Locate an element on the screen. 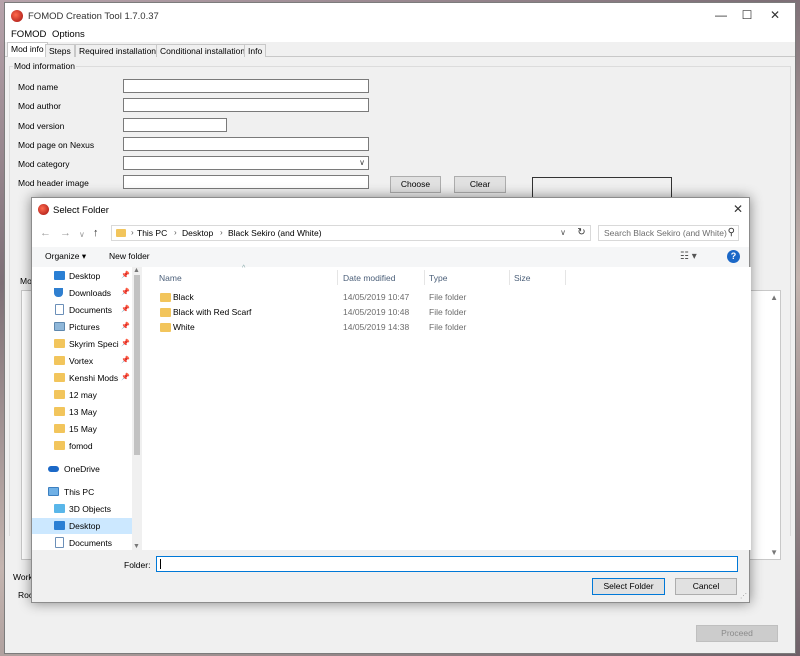 The width and height of the screenshot is (800, 656). nav-item-vortex: Vortex 📌 is located at coordinates (82, 361).